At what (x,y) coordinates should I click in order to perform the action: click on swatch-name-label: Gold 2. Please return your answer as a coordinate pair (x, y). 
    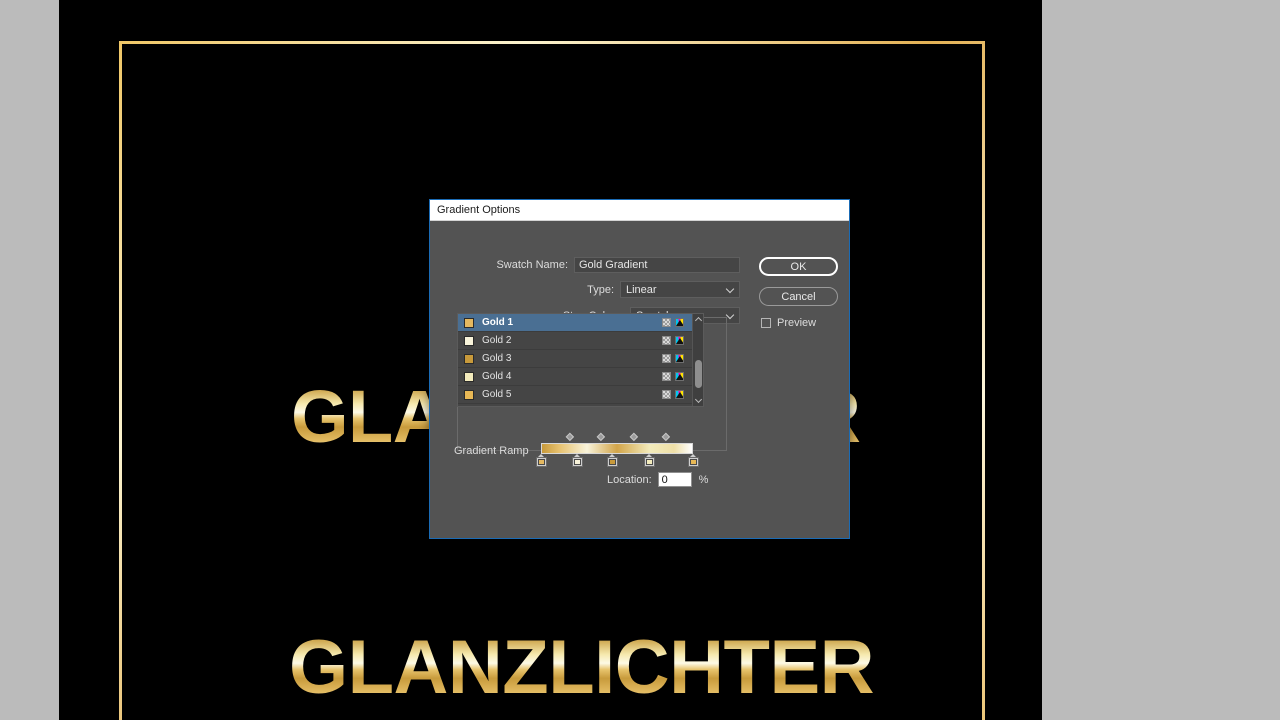
    Looking at the image, I should click on (497, 340).